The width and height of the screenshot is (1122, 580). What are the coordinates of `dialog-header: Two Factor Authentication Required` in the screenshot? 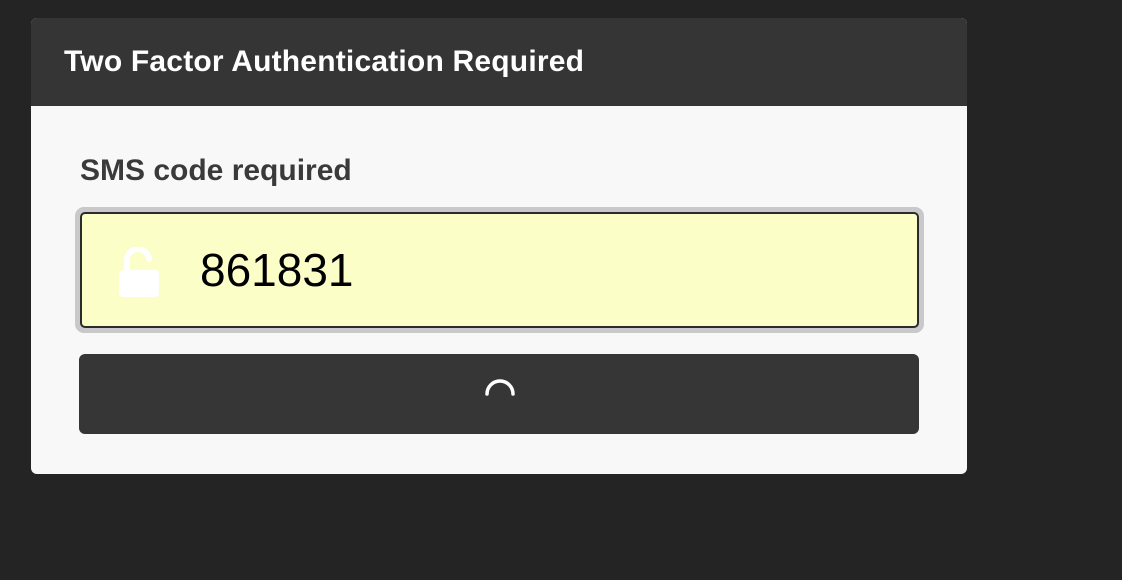 It's located at (499, 62).